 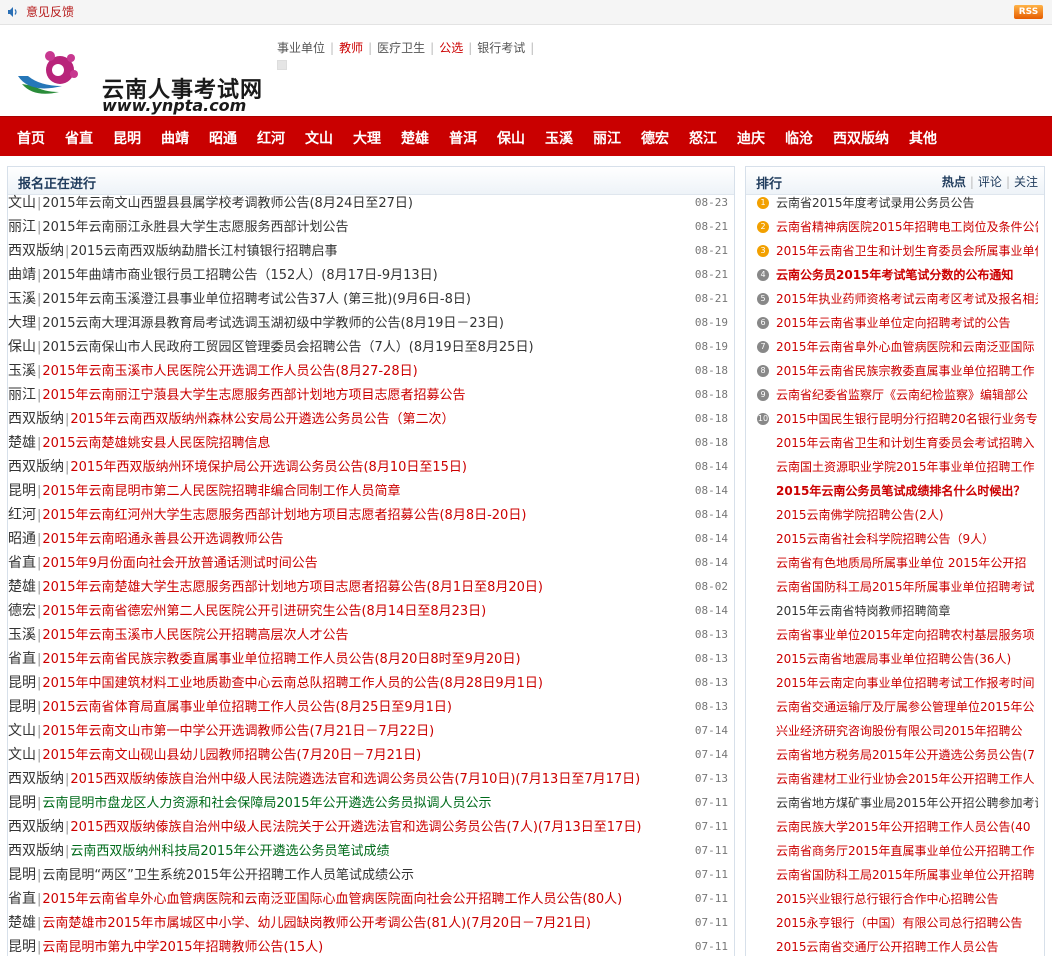 What do you see at coordinates (907, 299) in the screenshot?
I see `ranking-link: 2015年执业药师资格考试云南考区考试及报名相关` at bounding box center [907, 299].